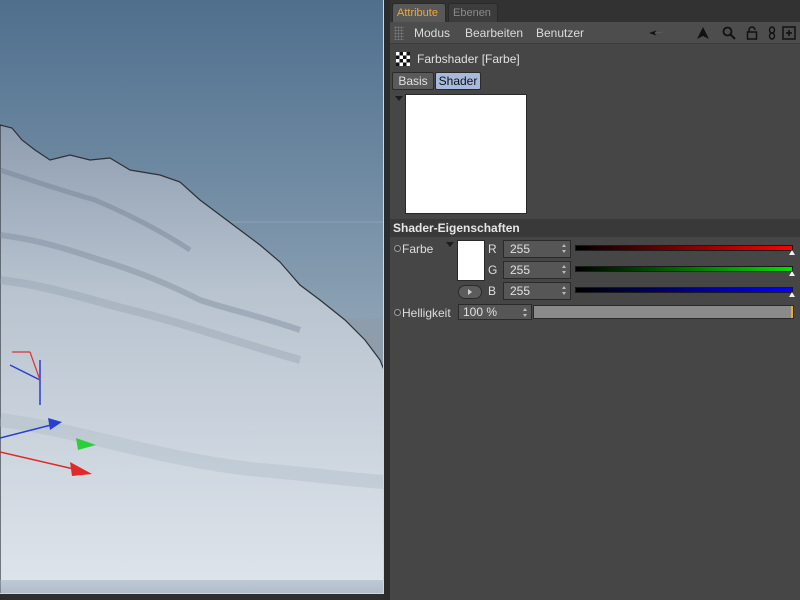  What do you see at coordinates (456, 228) in the screenshot?
I see `section-title: Shader-Eigenschaften` at bounding box center [456, 228].